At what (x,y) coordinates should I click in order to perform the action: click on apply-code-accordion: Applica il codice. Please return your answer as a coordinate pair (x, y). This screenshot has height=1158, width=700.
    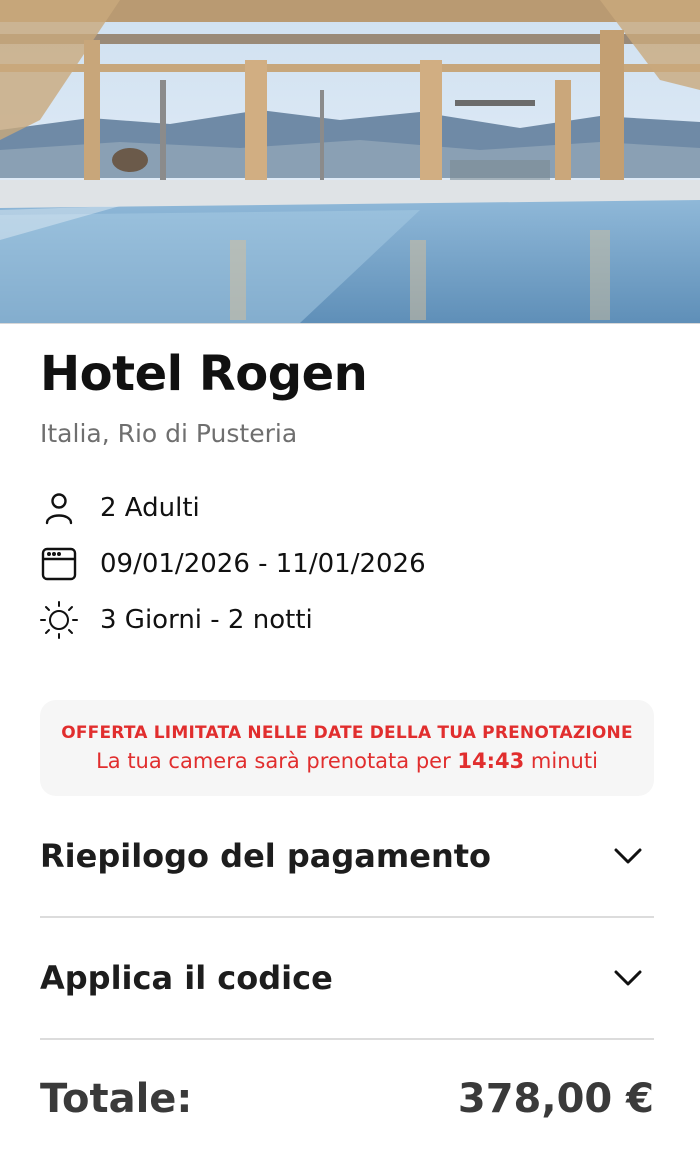
    Looking at the image, I should click on (347, 979).